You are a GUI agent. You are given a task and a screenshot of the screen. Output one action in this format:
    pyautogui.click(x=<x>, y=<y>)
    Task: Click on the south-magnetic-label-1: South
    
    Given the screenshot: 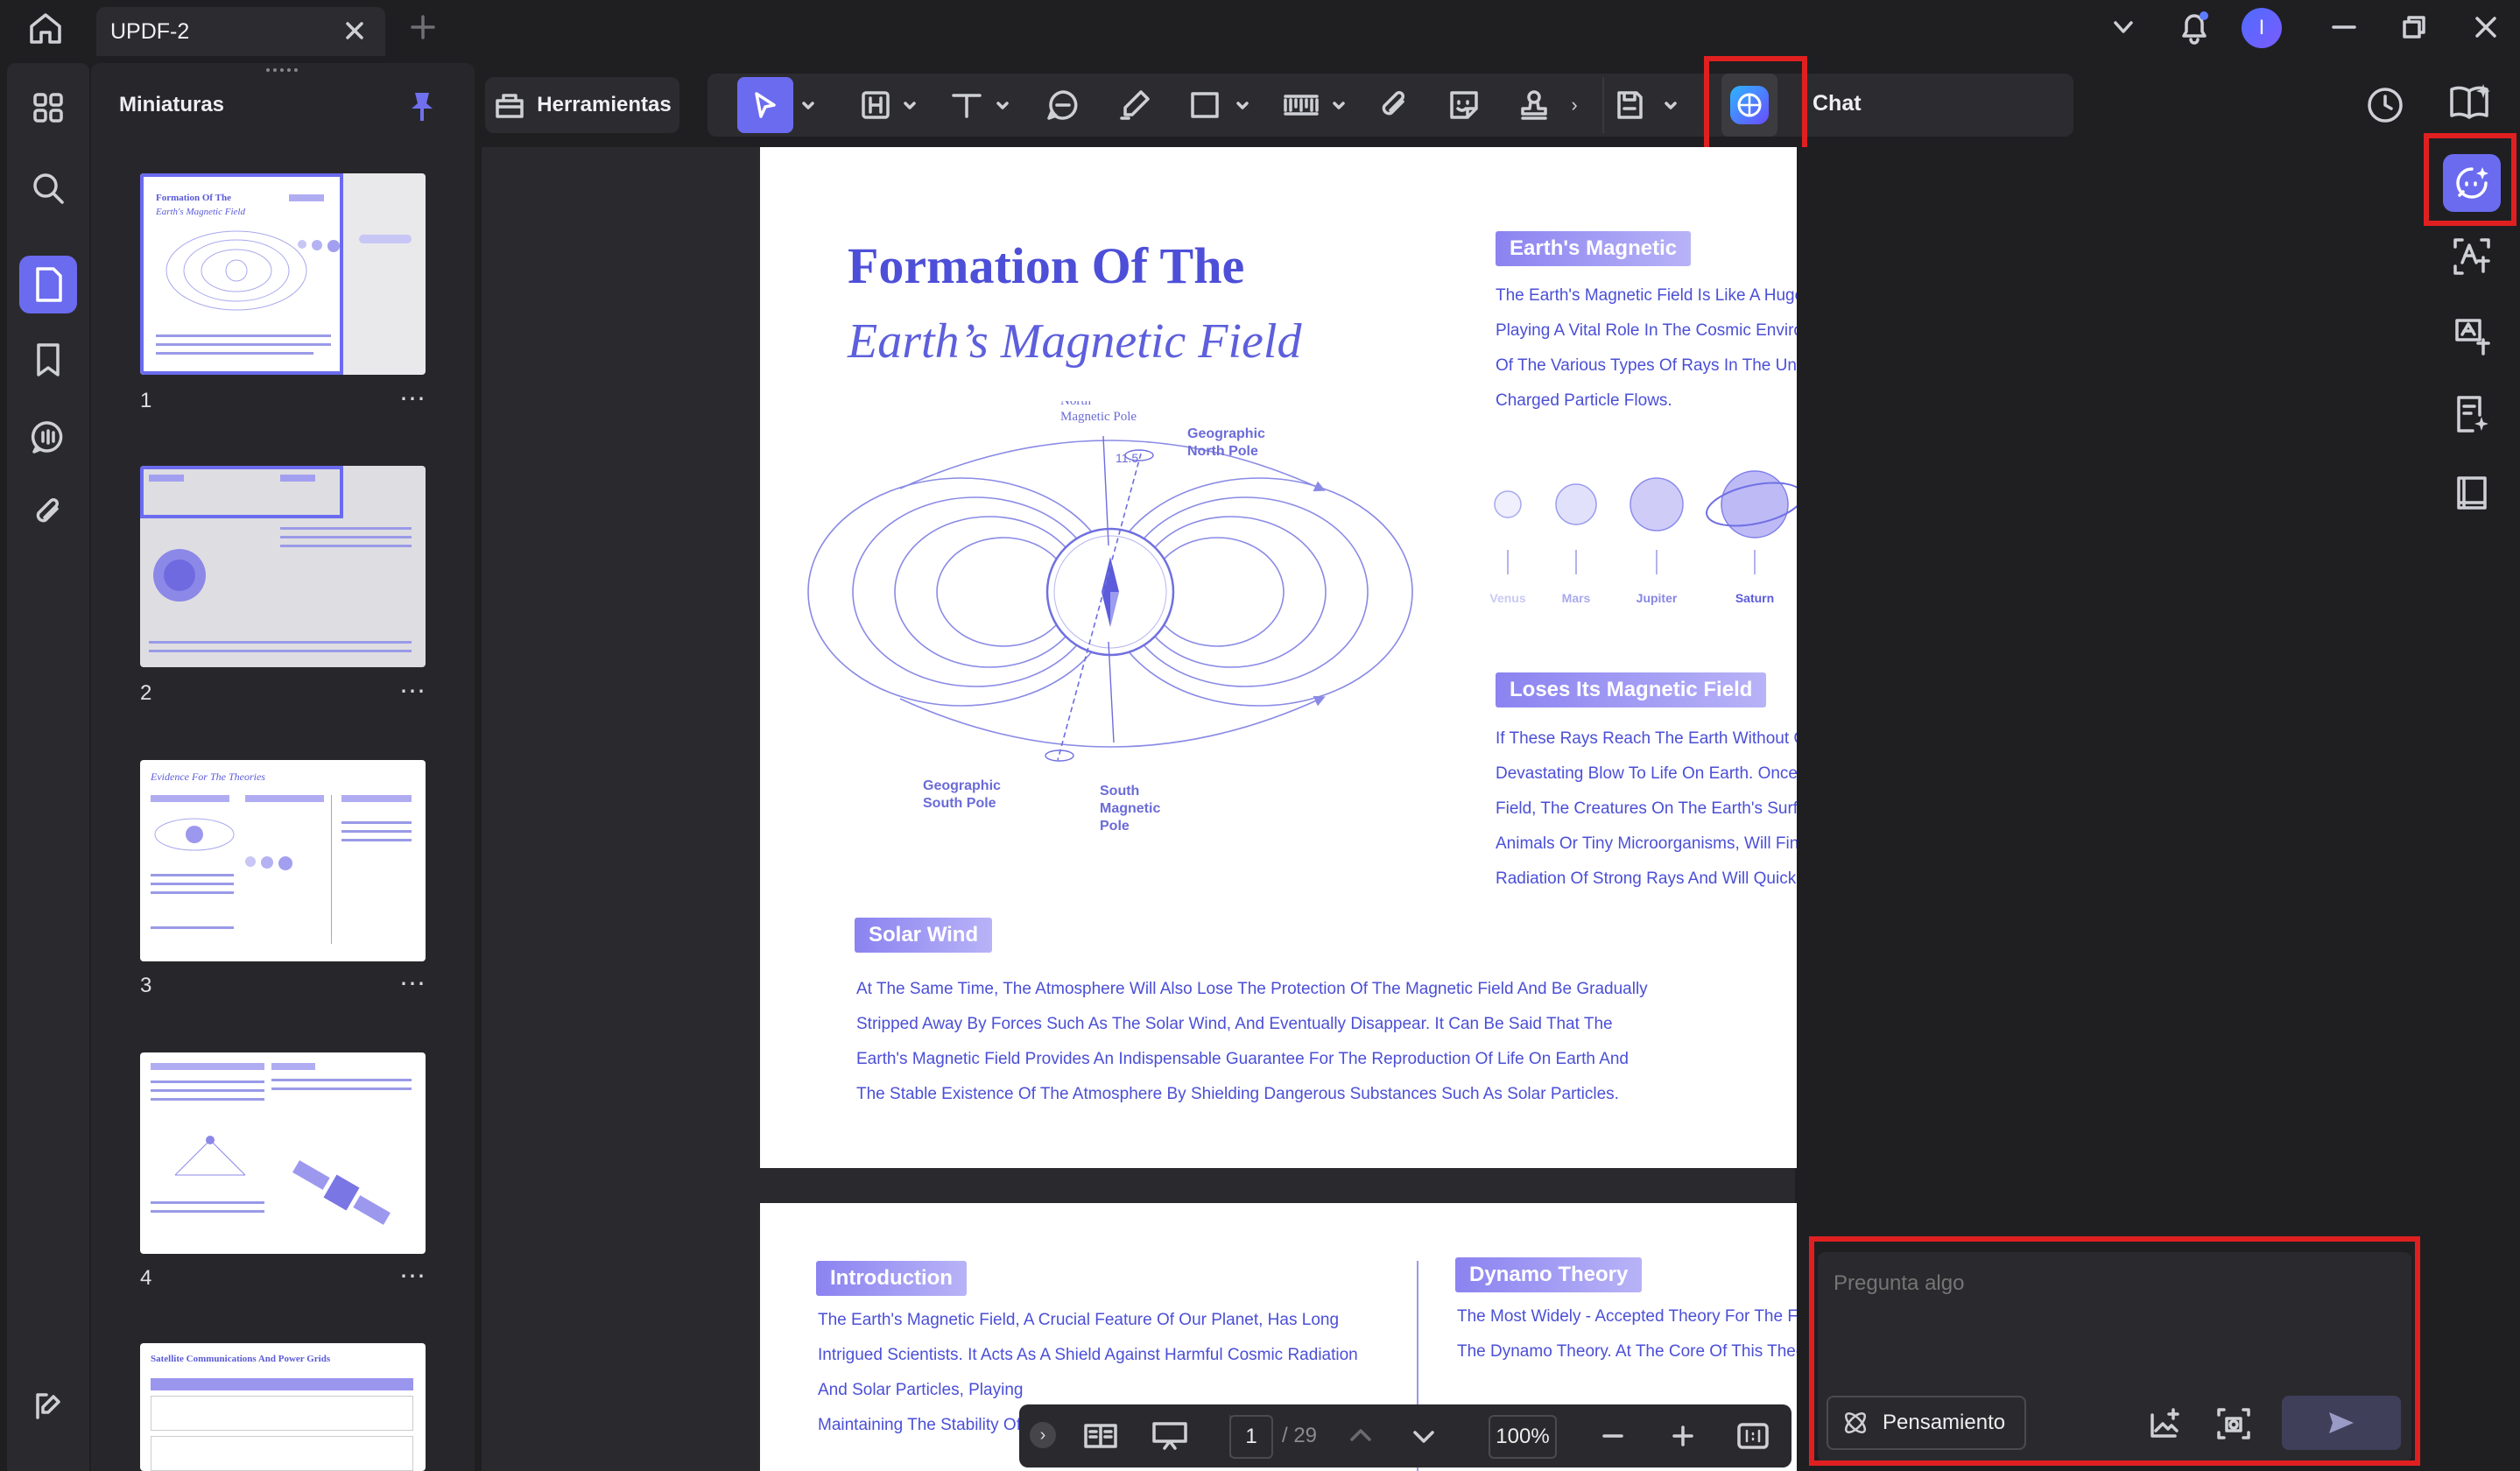 What is the action you would take?
    pyautogui.click(x=1119, y=791)
    